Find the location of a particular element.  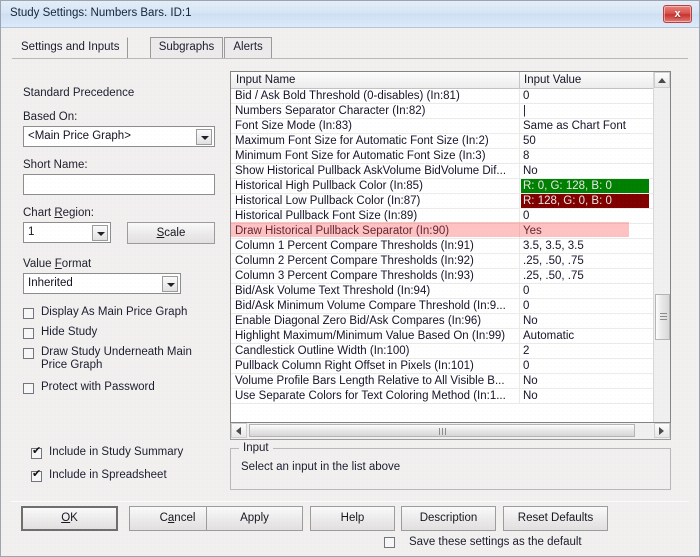

checkbox-hide-study: Hide Study is located at coordinates (119, 332).